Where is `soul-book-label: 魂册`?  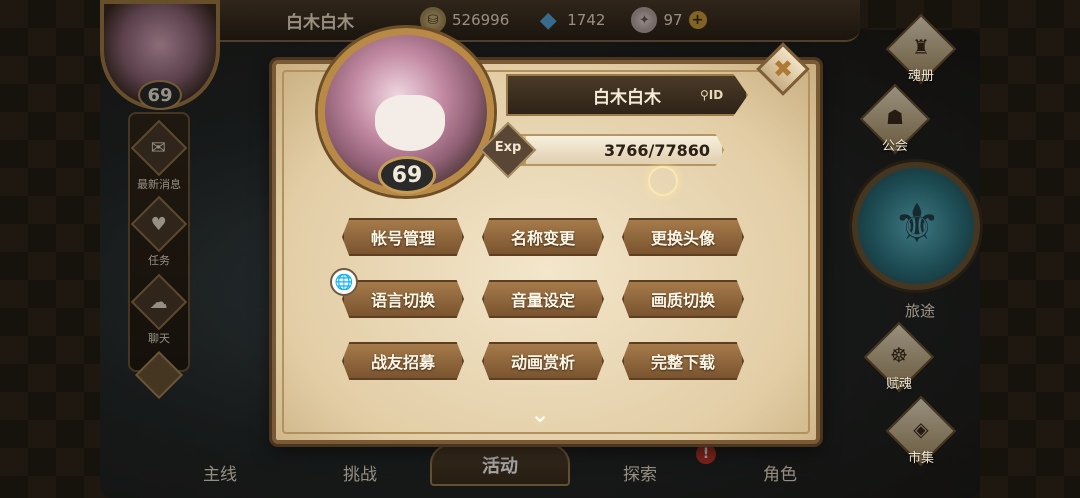
soul-book-label: 魂册 is located at coordinates (920, 76).